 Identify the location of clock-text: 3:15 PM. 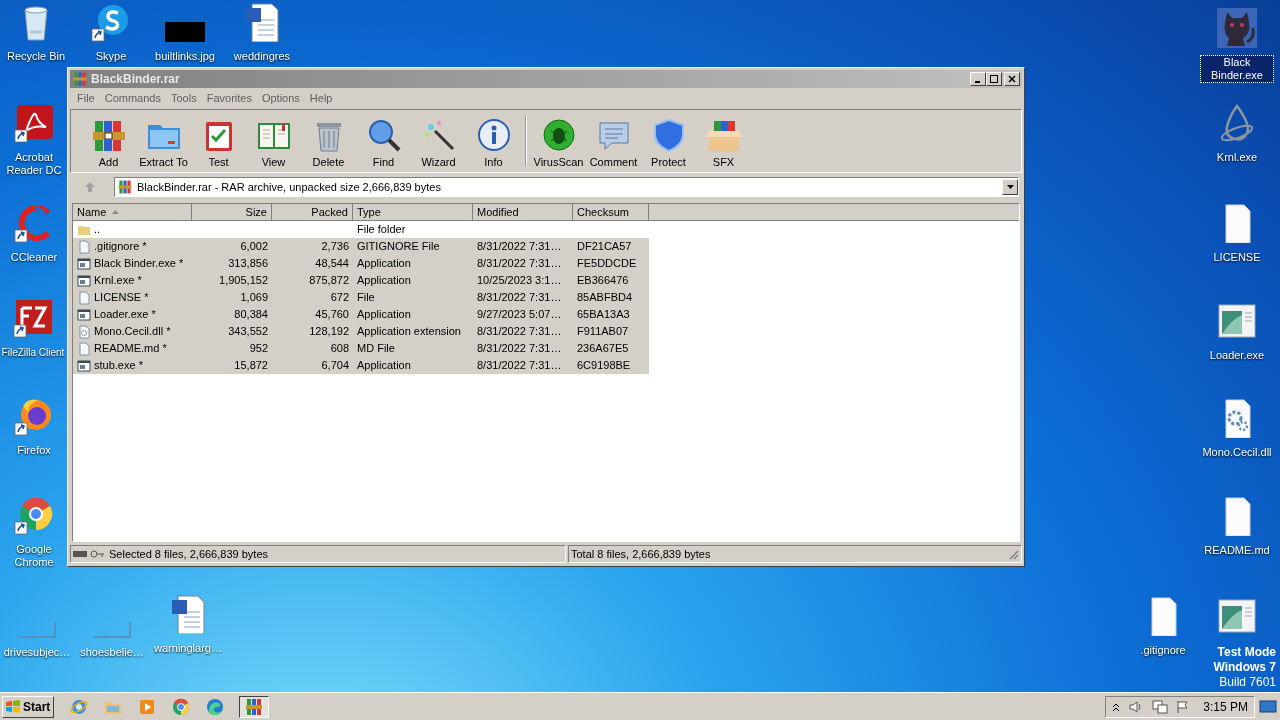
(1225, 706).